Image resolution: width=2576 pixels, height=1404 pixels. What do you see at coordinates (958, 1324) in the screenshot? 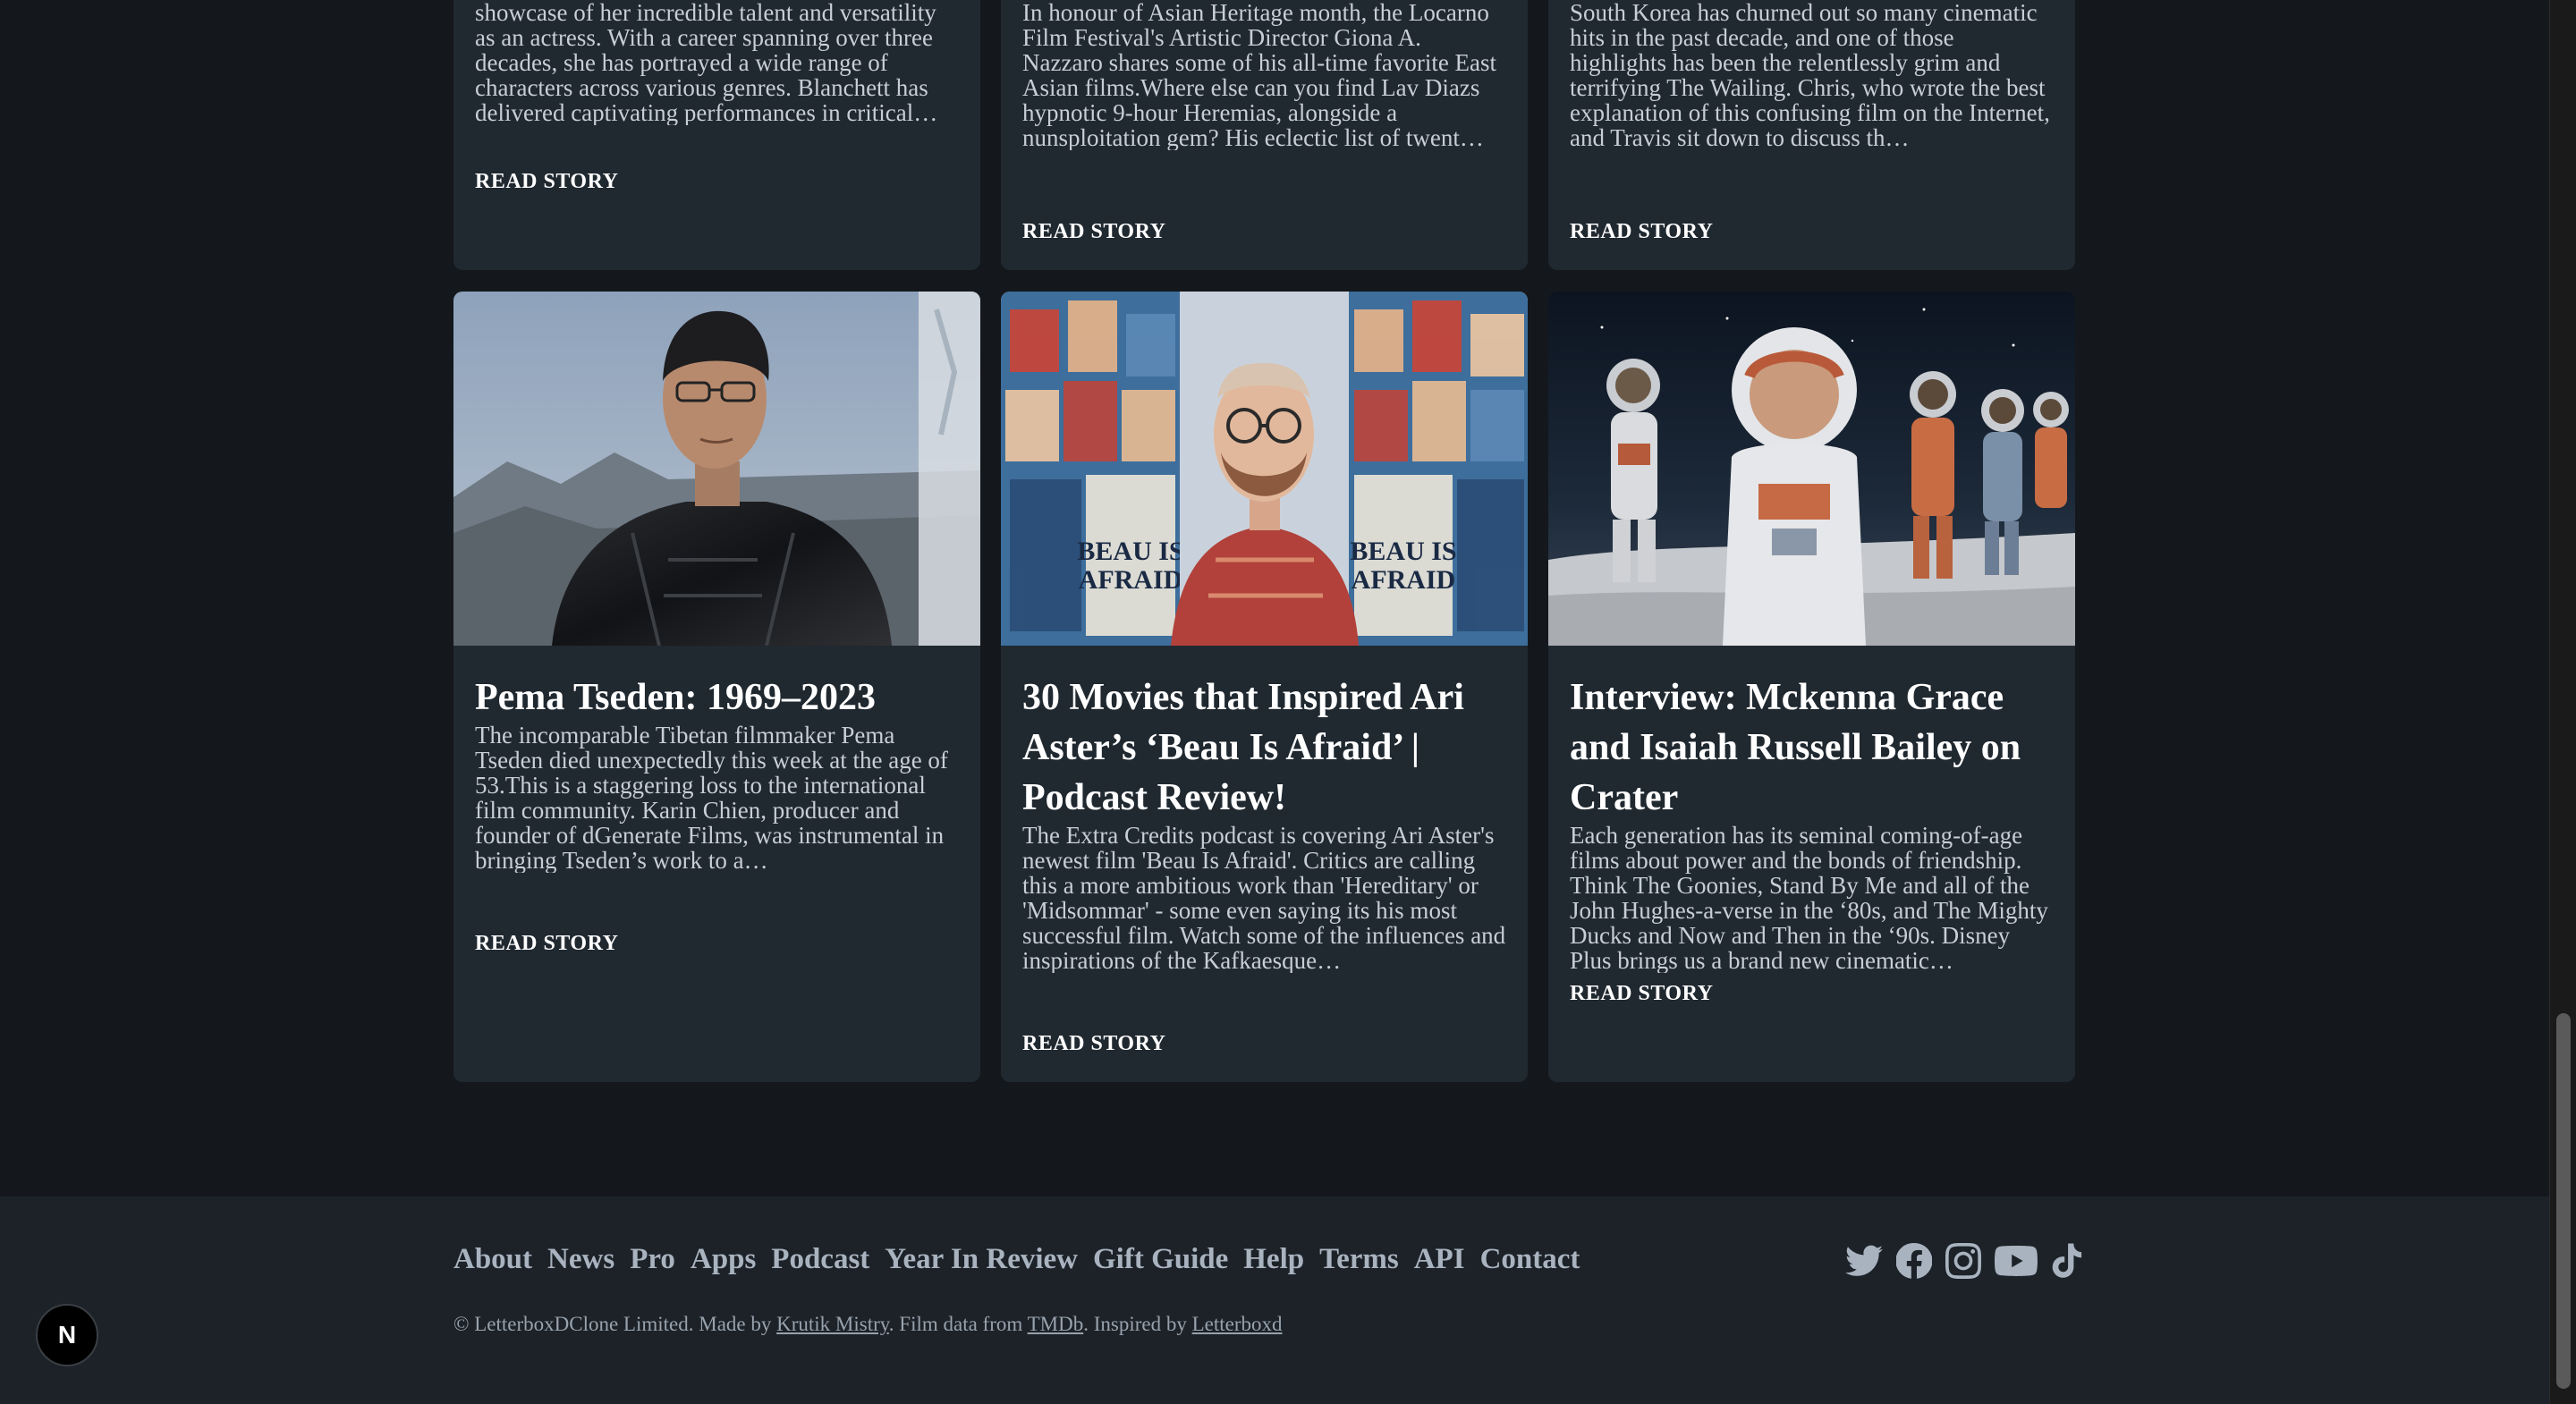
I see `copyright-mid: . Film data from` at bounding box center [958, 1324].